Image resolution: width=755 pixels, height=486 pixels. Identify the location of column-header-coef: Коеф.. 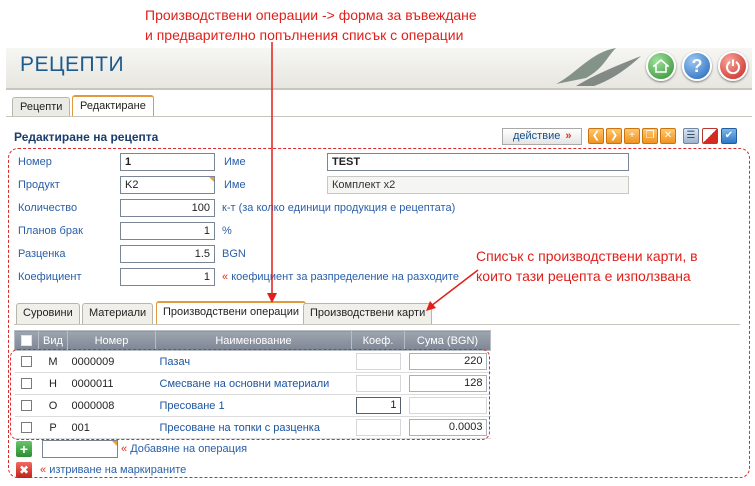
(378, 340).